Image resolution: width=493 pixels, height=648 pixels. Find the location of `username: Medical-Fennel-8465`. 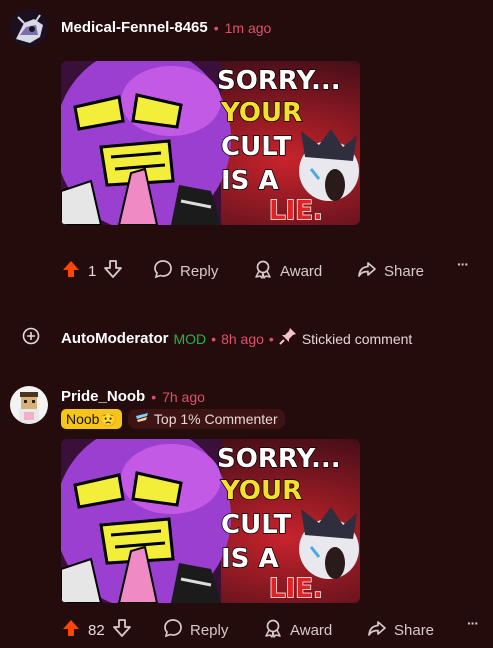

username: Medical-Fennel-8465 is located at coordinates (134, 27).